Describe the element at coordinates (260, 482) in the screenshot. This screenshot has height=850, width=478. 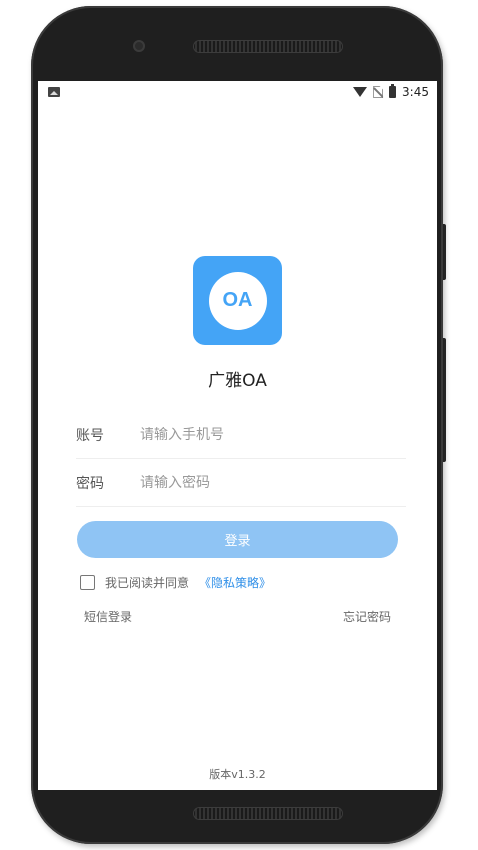
I see `password-input` at that location.